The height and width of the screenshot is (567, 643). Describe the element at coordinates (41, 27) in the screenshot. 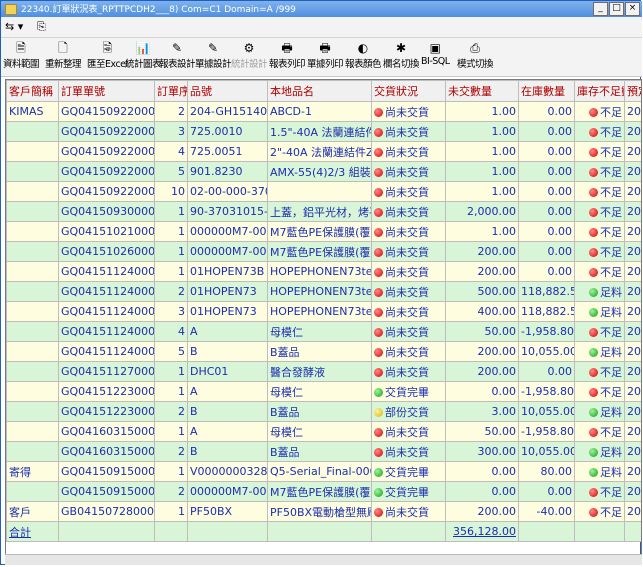

I see `copy-icon: ⎘` at that location.